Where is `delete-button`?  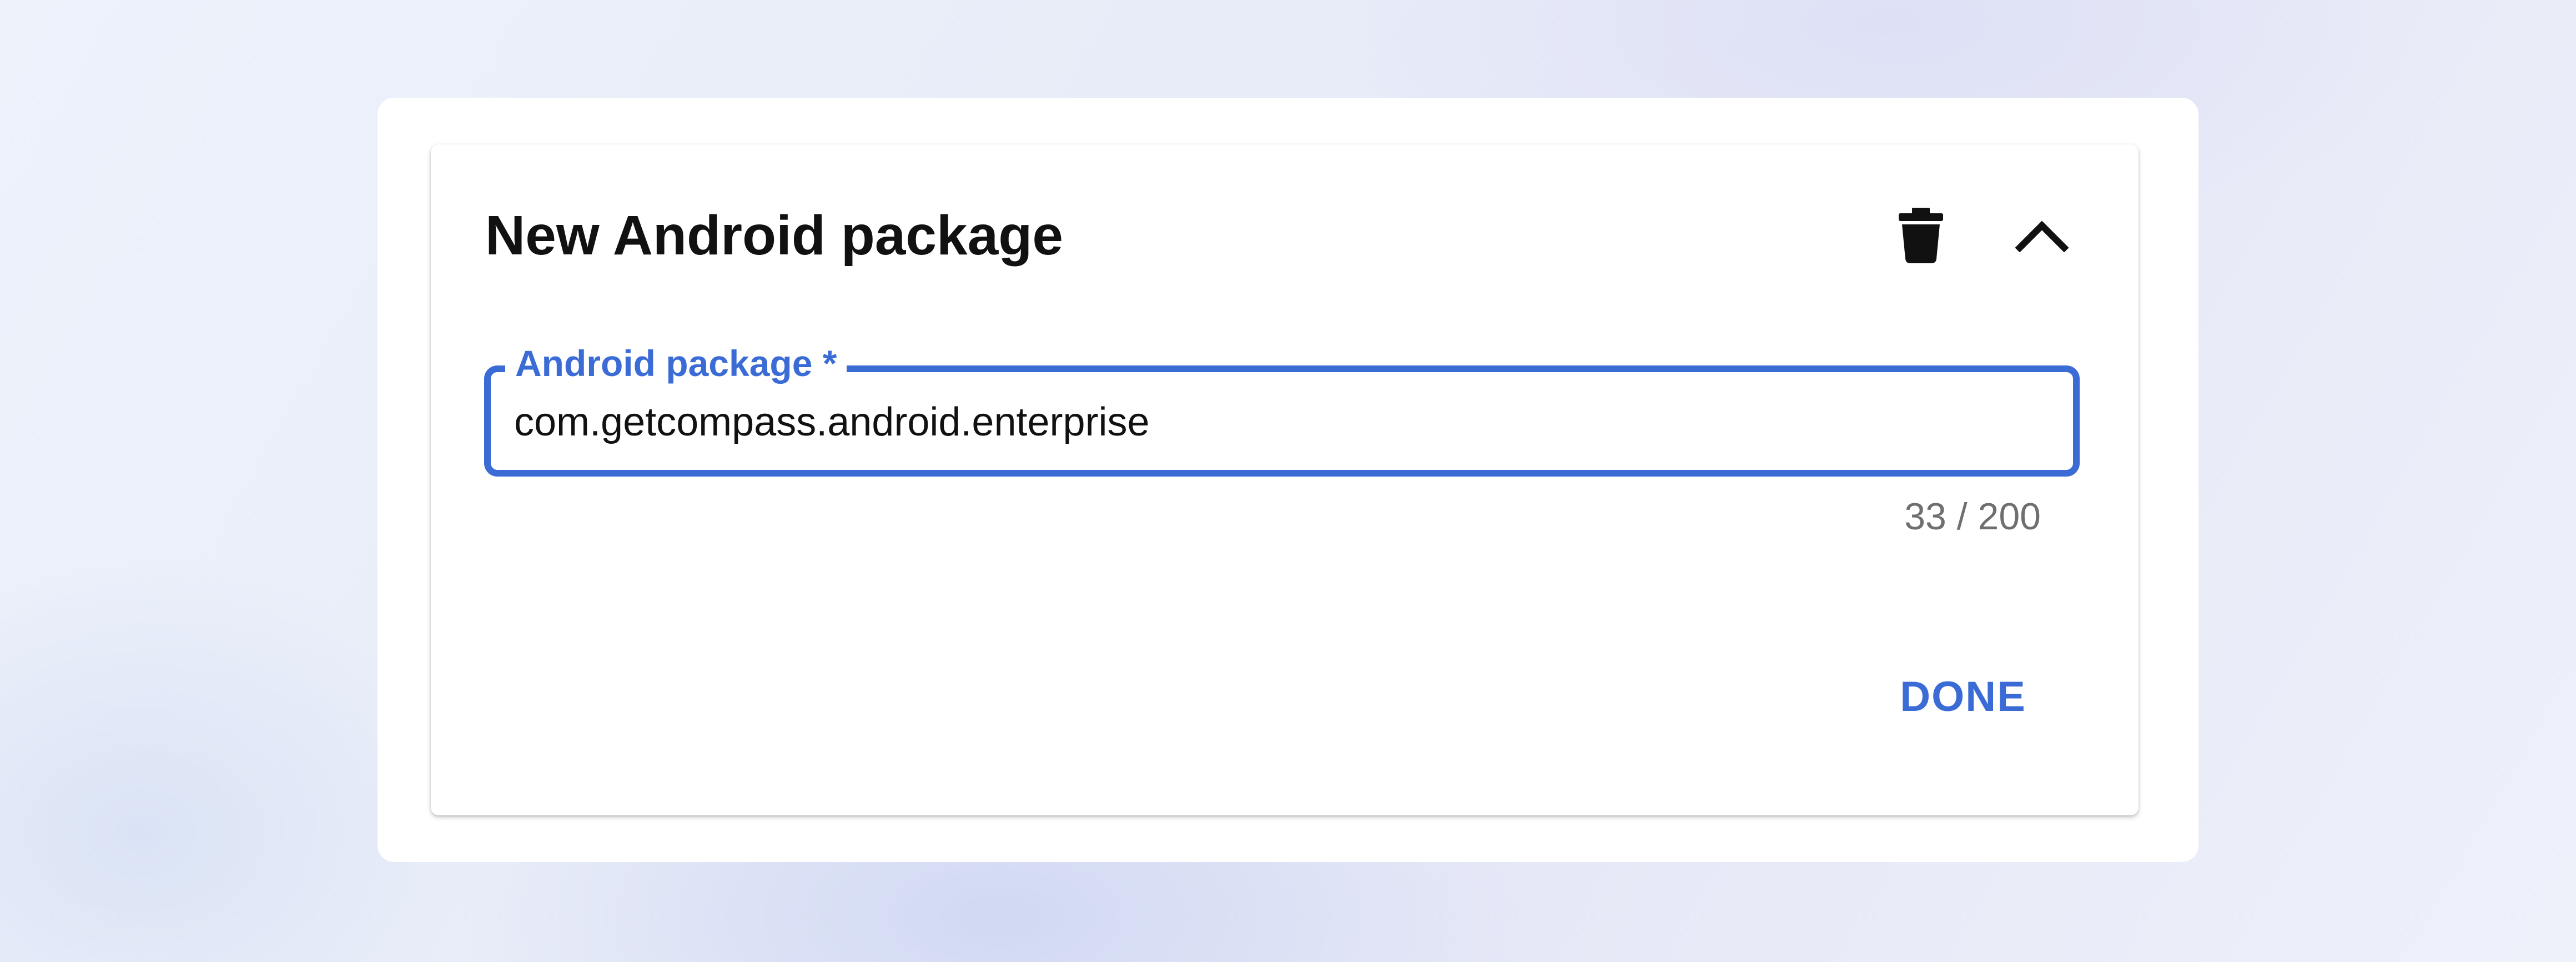 delete-button is located at coordinates (1921, 235).